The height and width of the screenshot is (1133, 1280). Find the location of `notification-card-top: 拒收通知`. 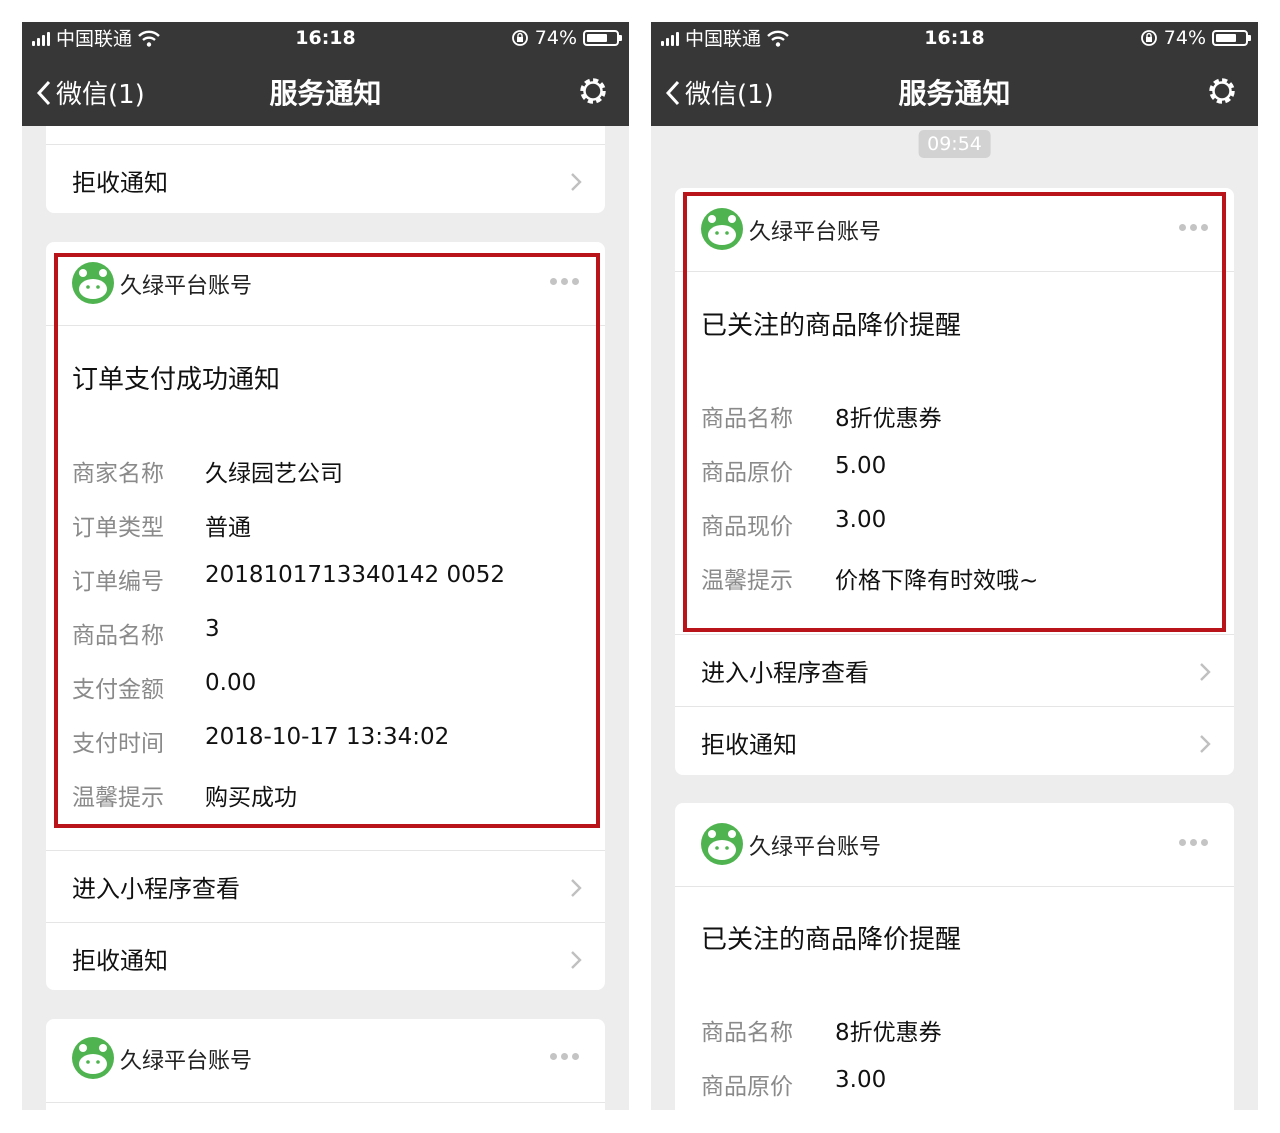

notification-card-top: 拒收通知 is located at coordinates (325, 169).